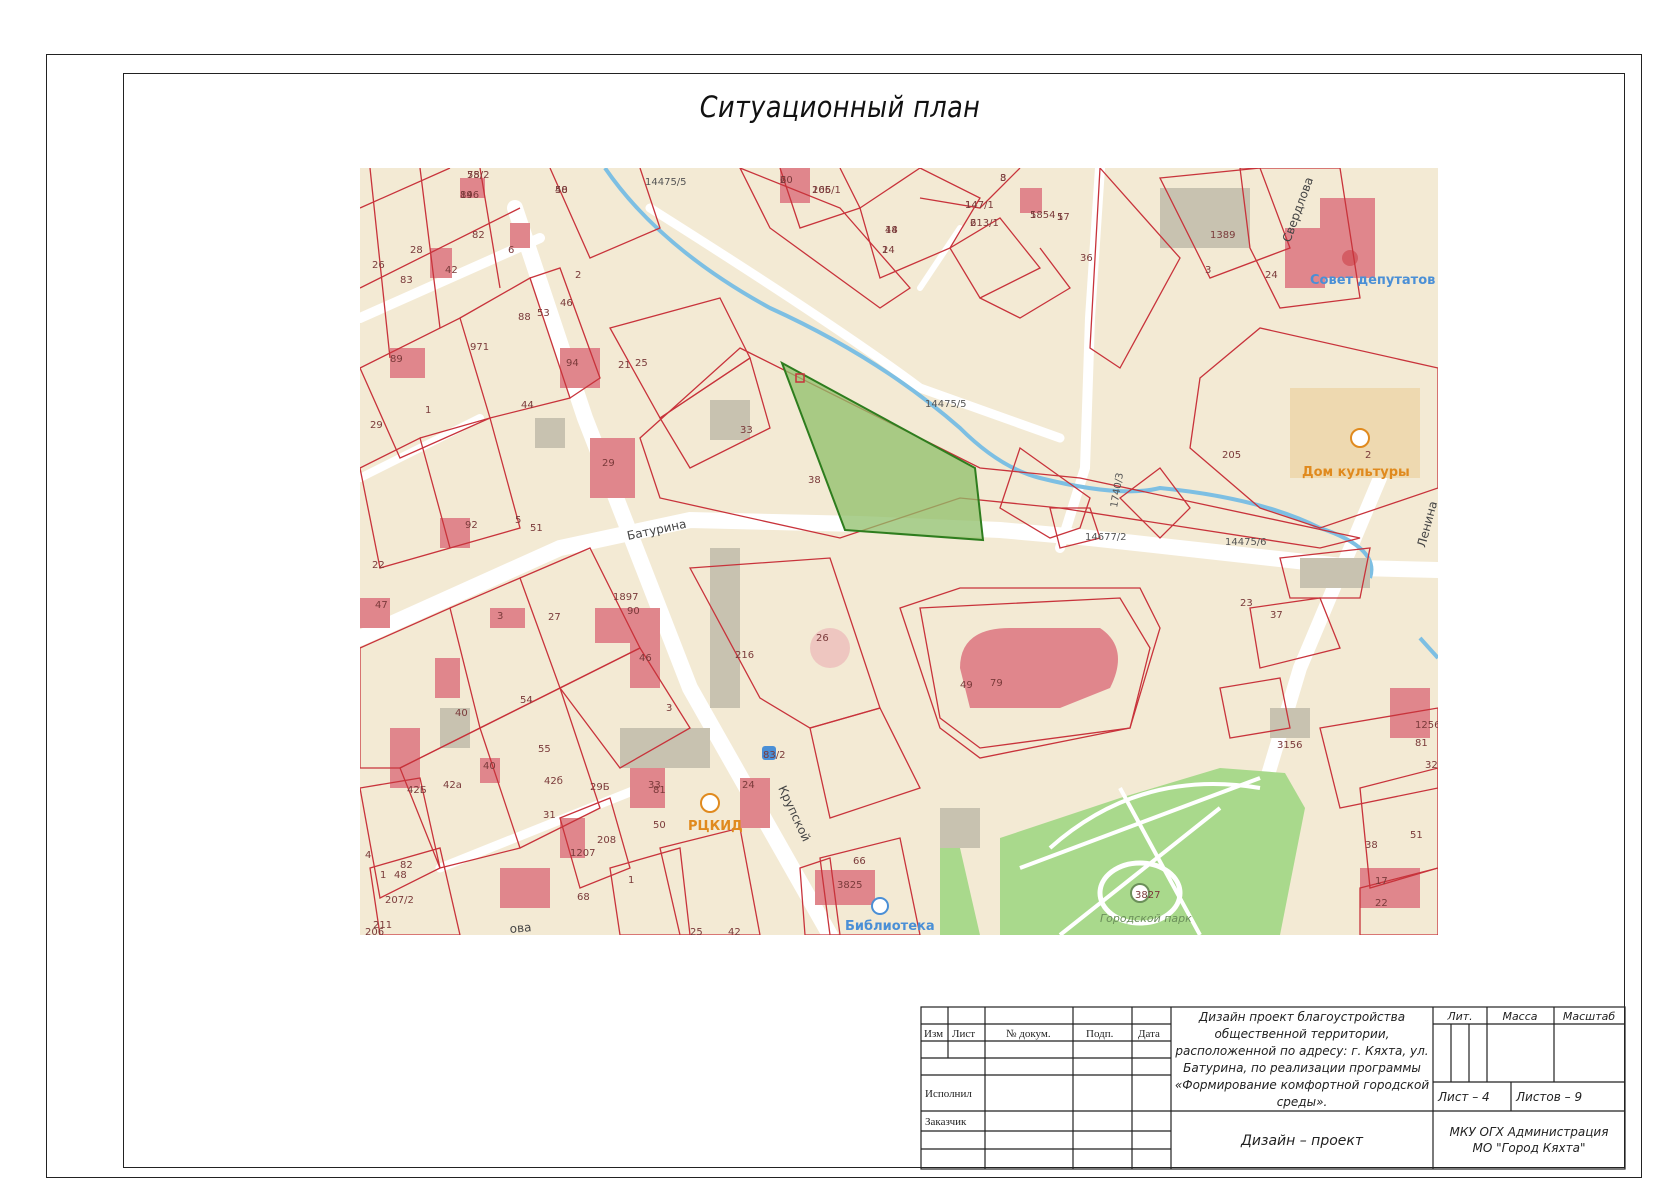  What do you see at coordinates (849, 885) in the screenshot?
I see `house-number: 3825` at bounding box center [849, 885].